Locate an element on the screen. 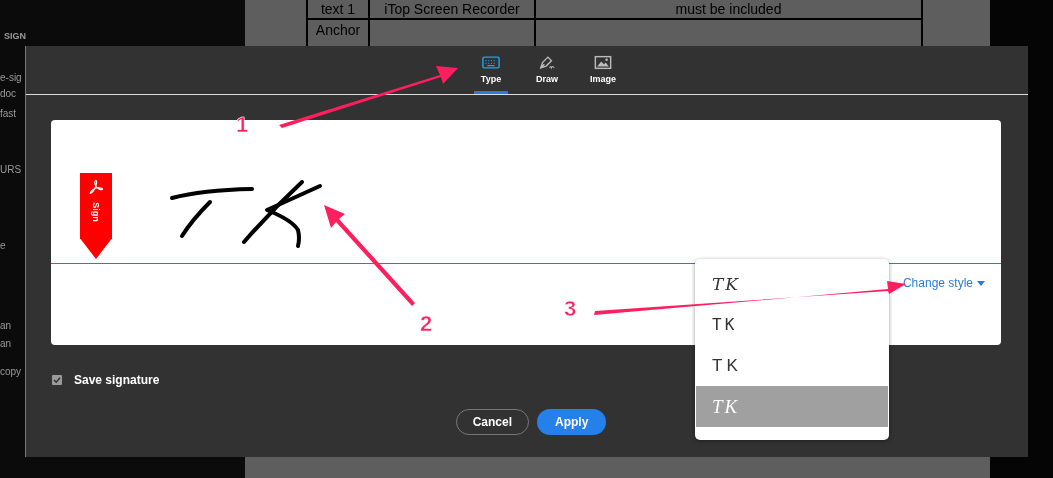 The height and width of the screenshot is (478, 1053). table-cell: text 1 is located at coordinates (338, 9).